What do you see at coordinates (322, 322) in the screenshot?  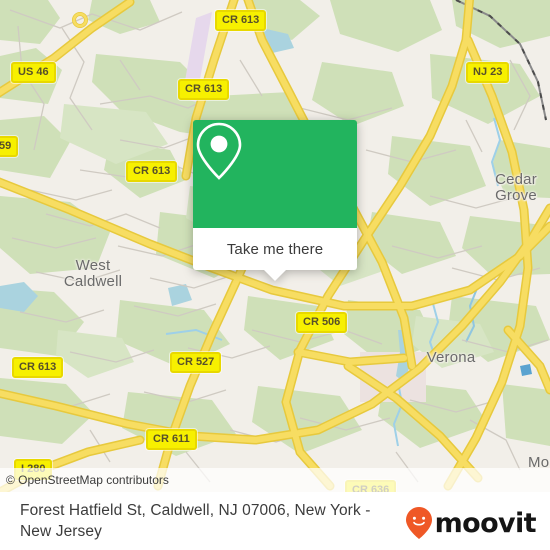 I see `shield-cr-506: CR 506` at bounding box center [322, 322].